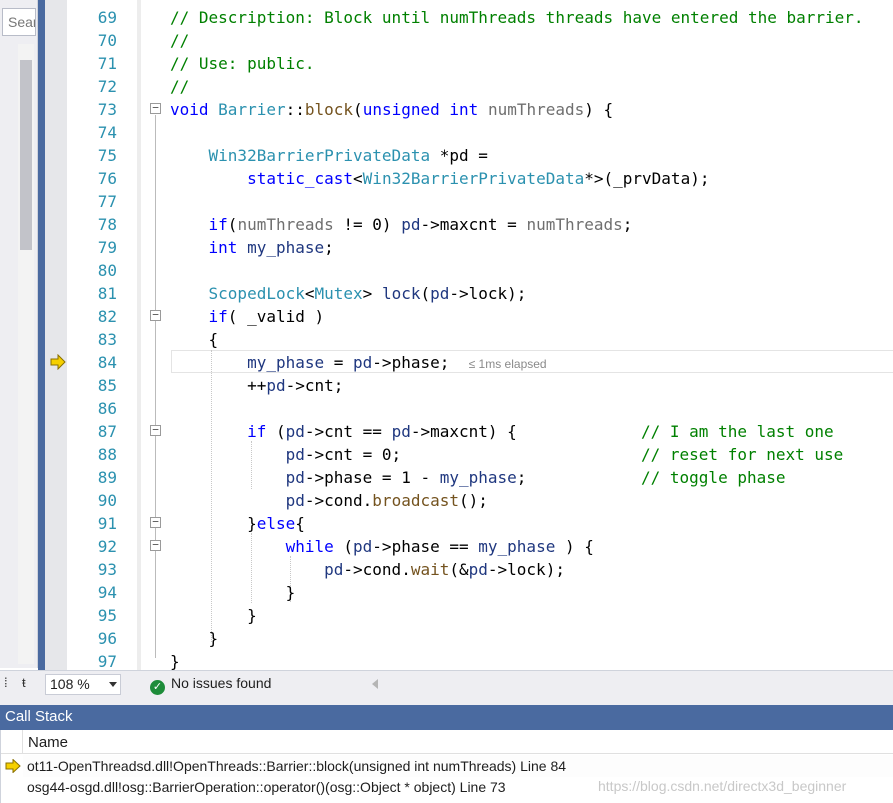 The height and width of the screenshot is (803, 893). I want to click on current-statement-arrow-icon, so click(58, 362).